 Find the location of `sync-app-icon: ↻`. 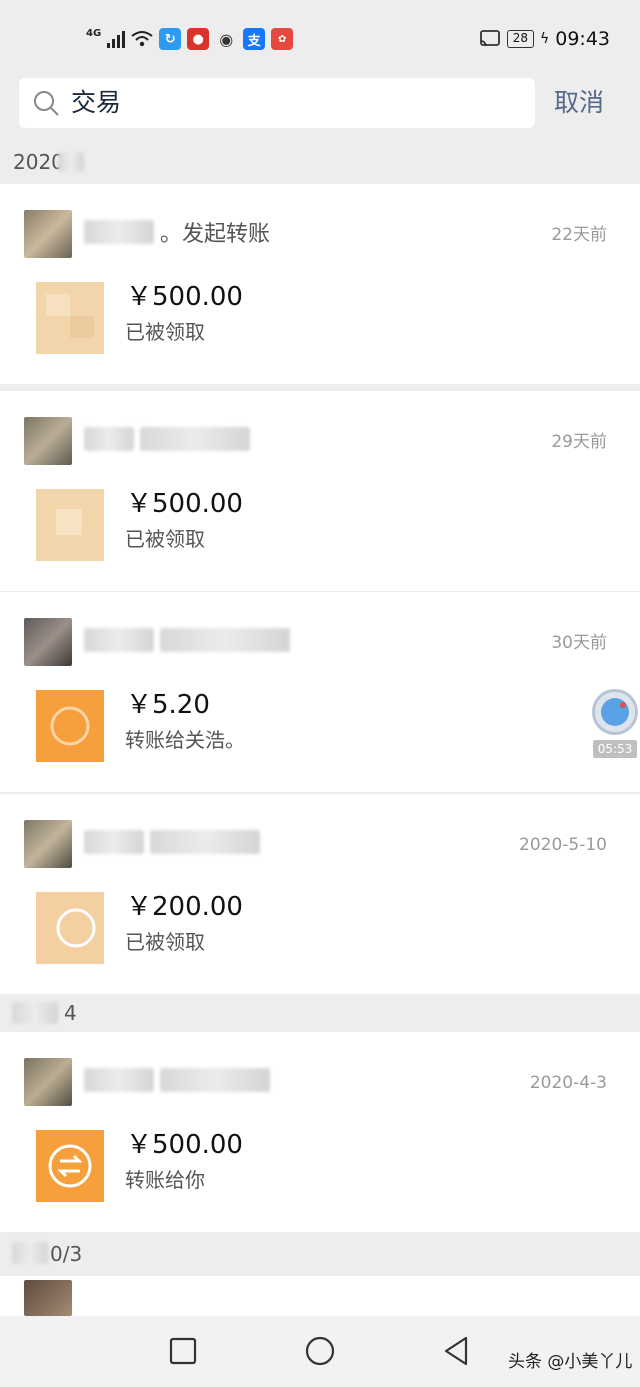

sync-app-icon: ↻ is located at coordinates (170, 39).